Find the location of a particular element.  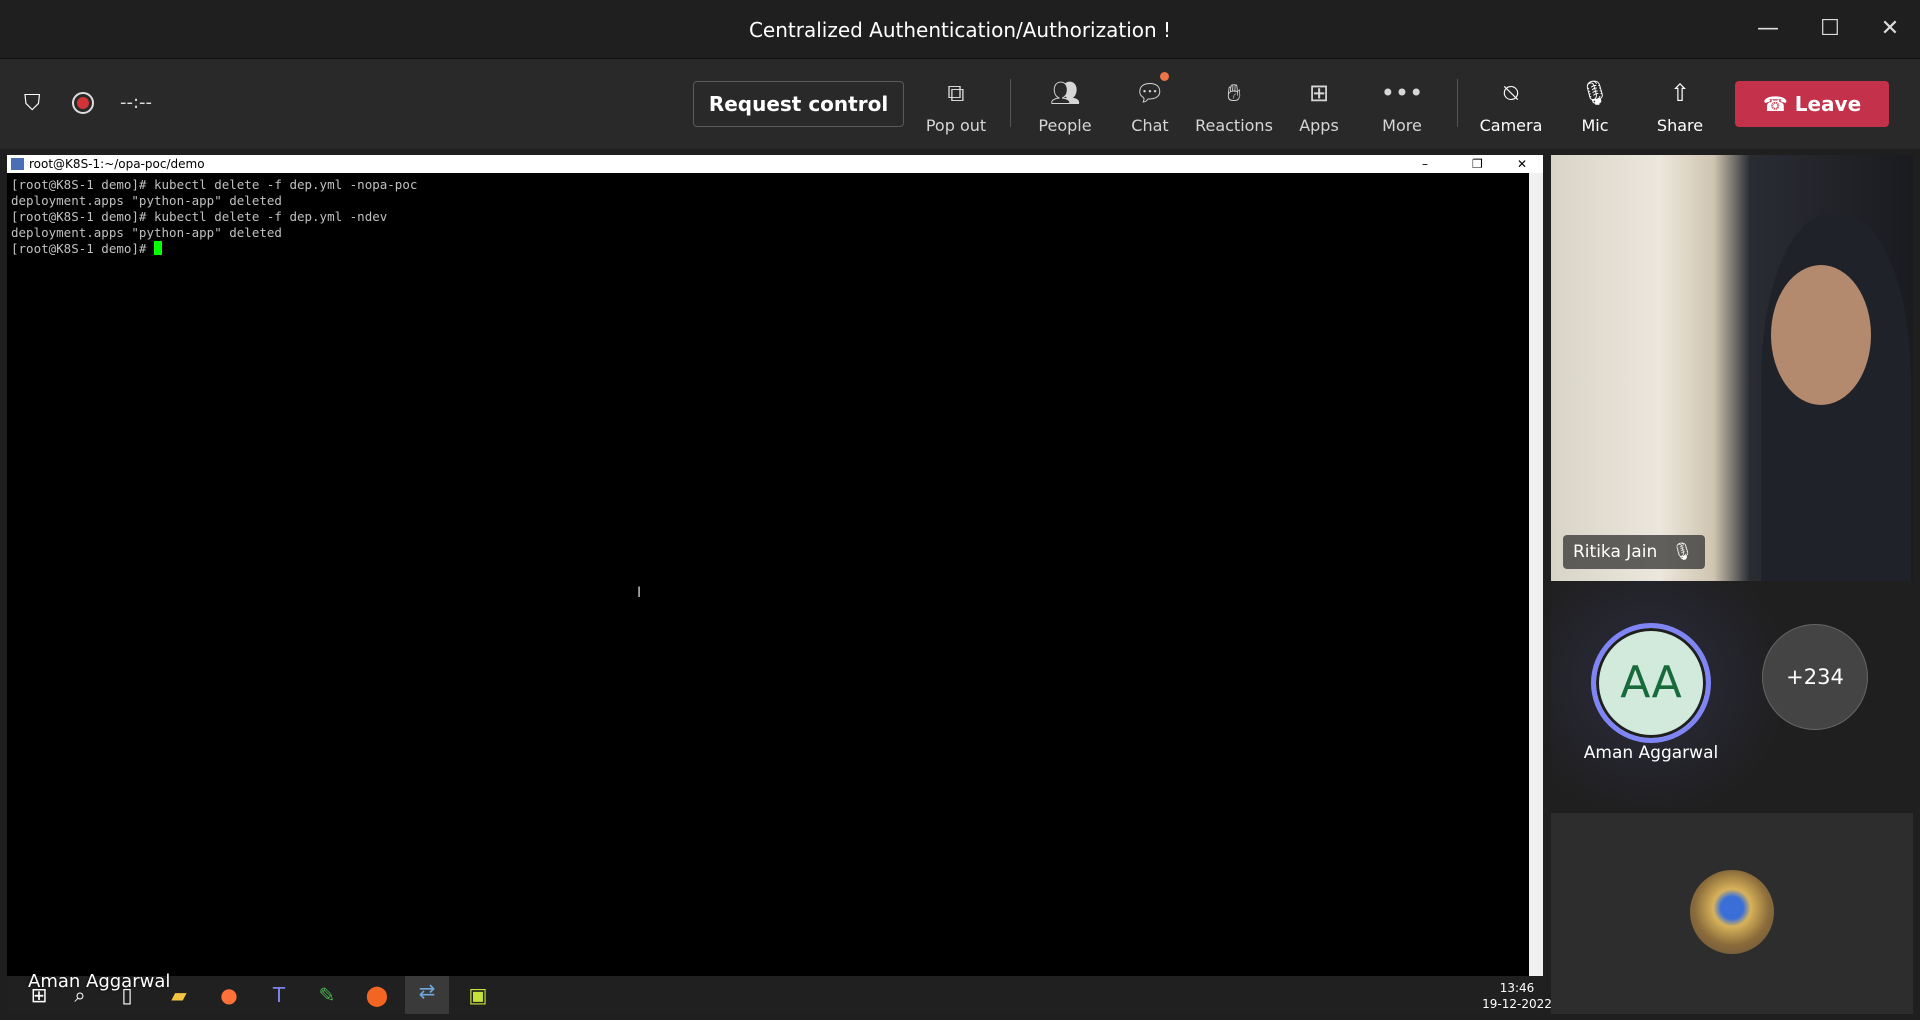

leave-button: ☎ Leave is located at coordinates (1812, 104).